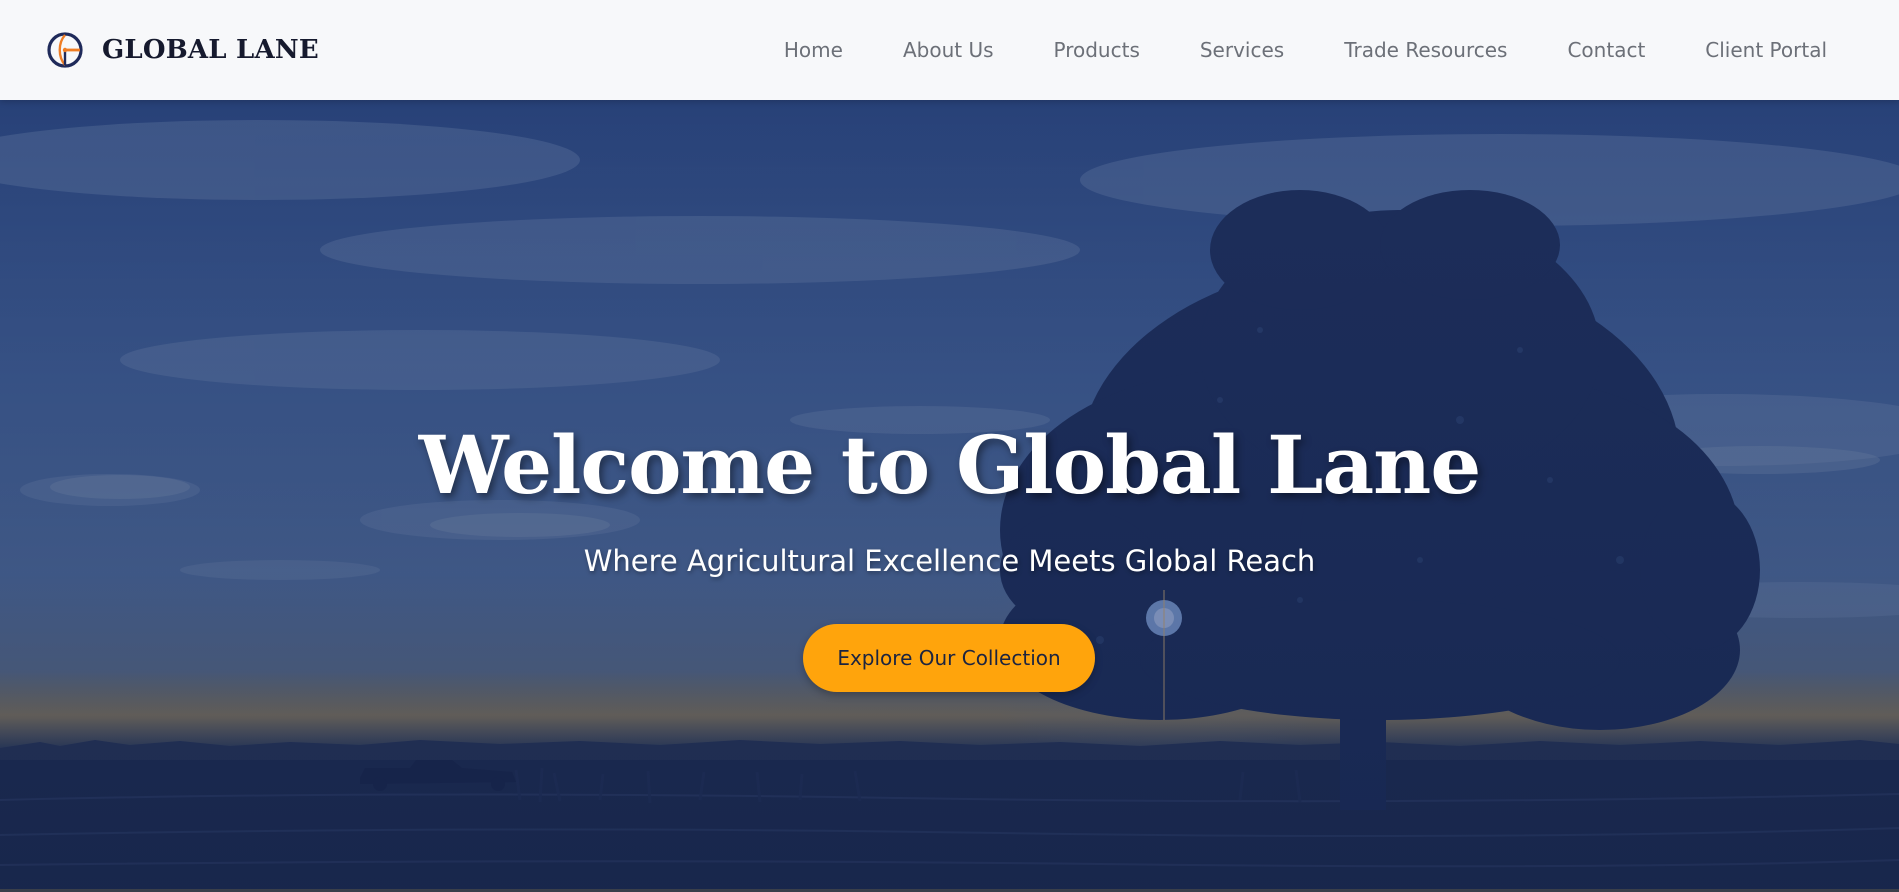 This screenshot has width=1899, height=892. What do you see at coordinates (949, 465) in the screenshot?
I see `hero-title: Welcome to Global Lane` at bounding box center [949, 465].